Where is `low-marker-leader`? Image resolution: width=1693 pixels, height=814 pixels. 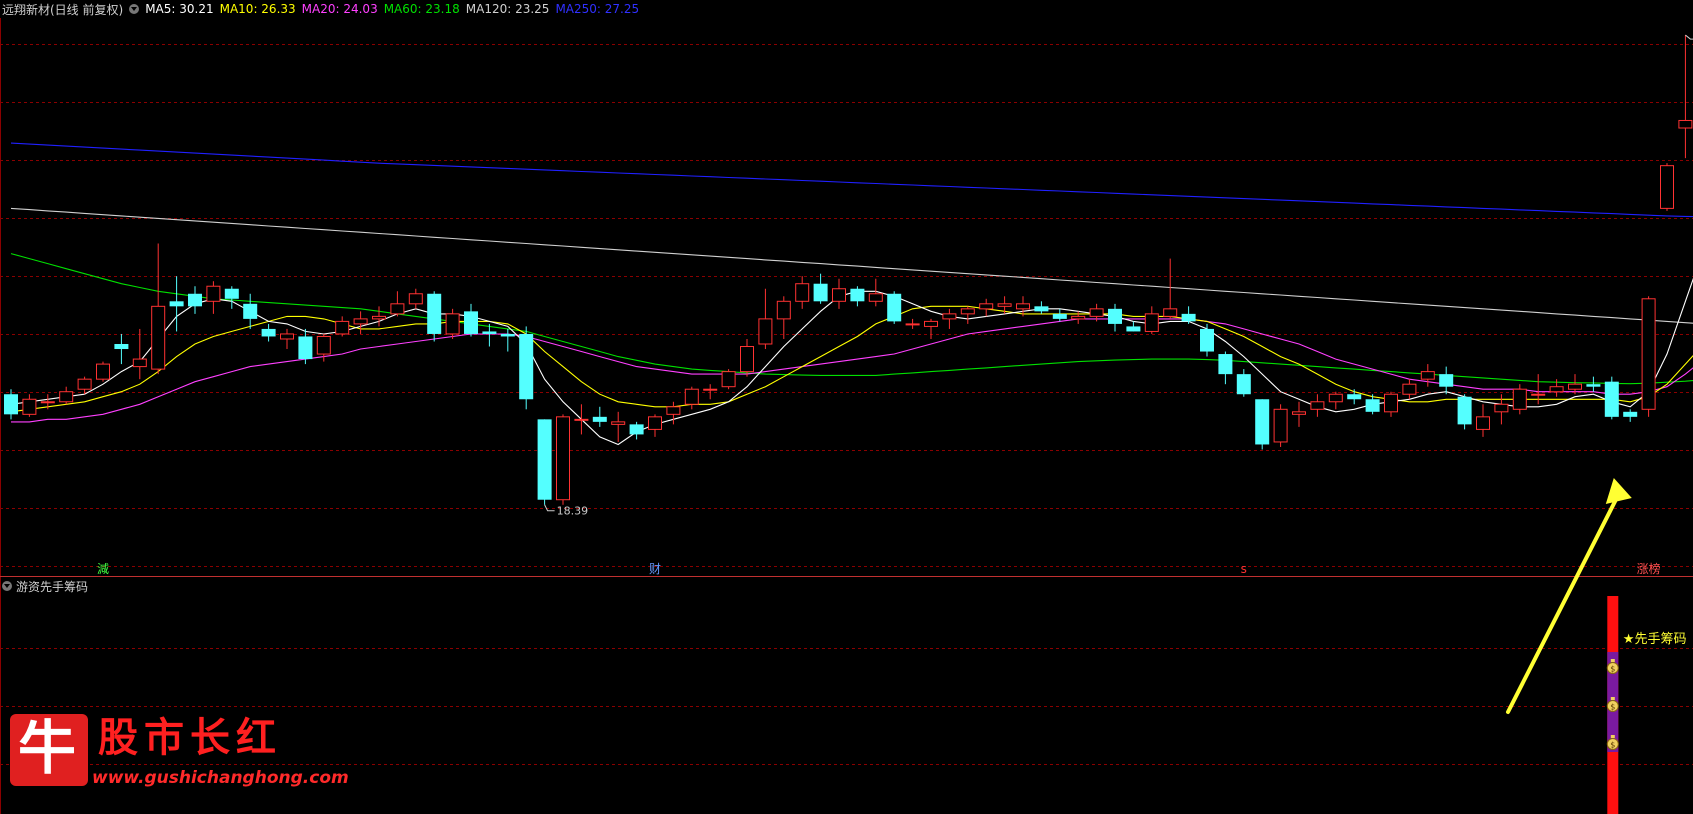
low-marker-leader is located at coordinates (549, 508).